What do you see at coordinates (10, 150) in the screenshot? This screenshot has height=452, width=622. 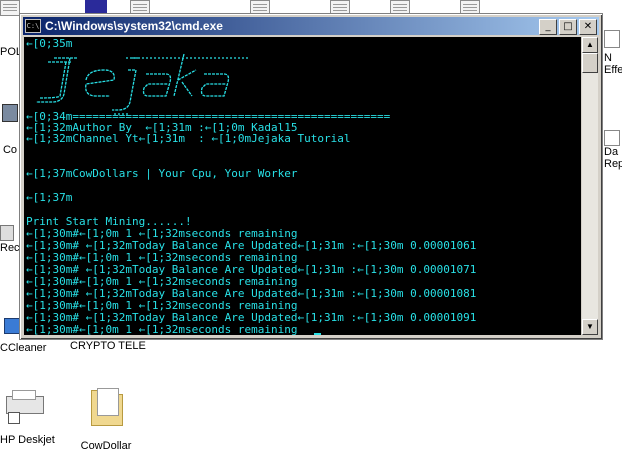 I see `desktop-icon-label: Co` at bounding box center [10, 150].